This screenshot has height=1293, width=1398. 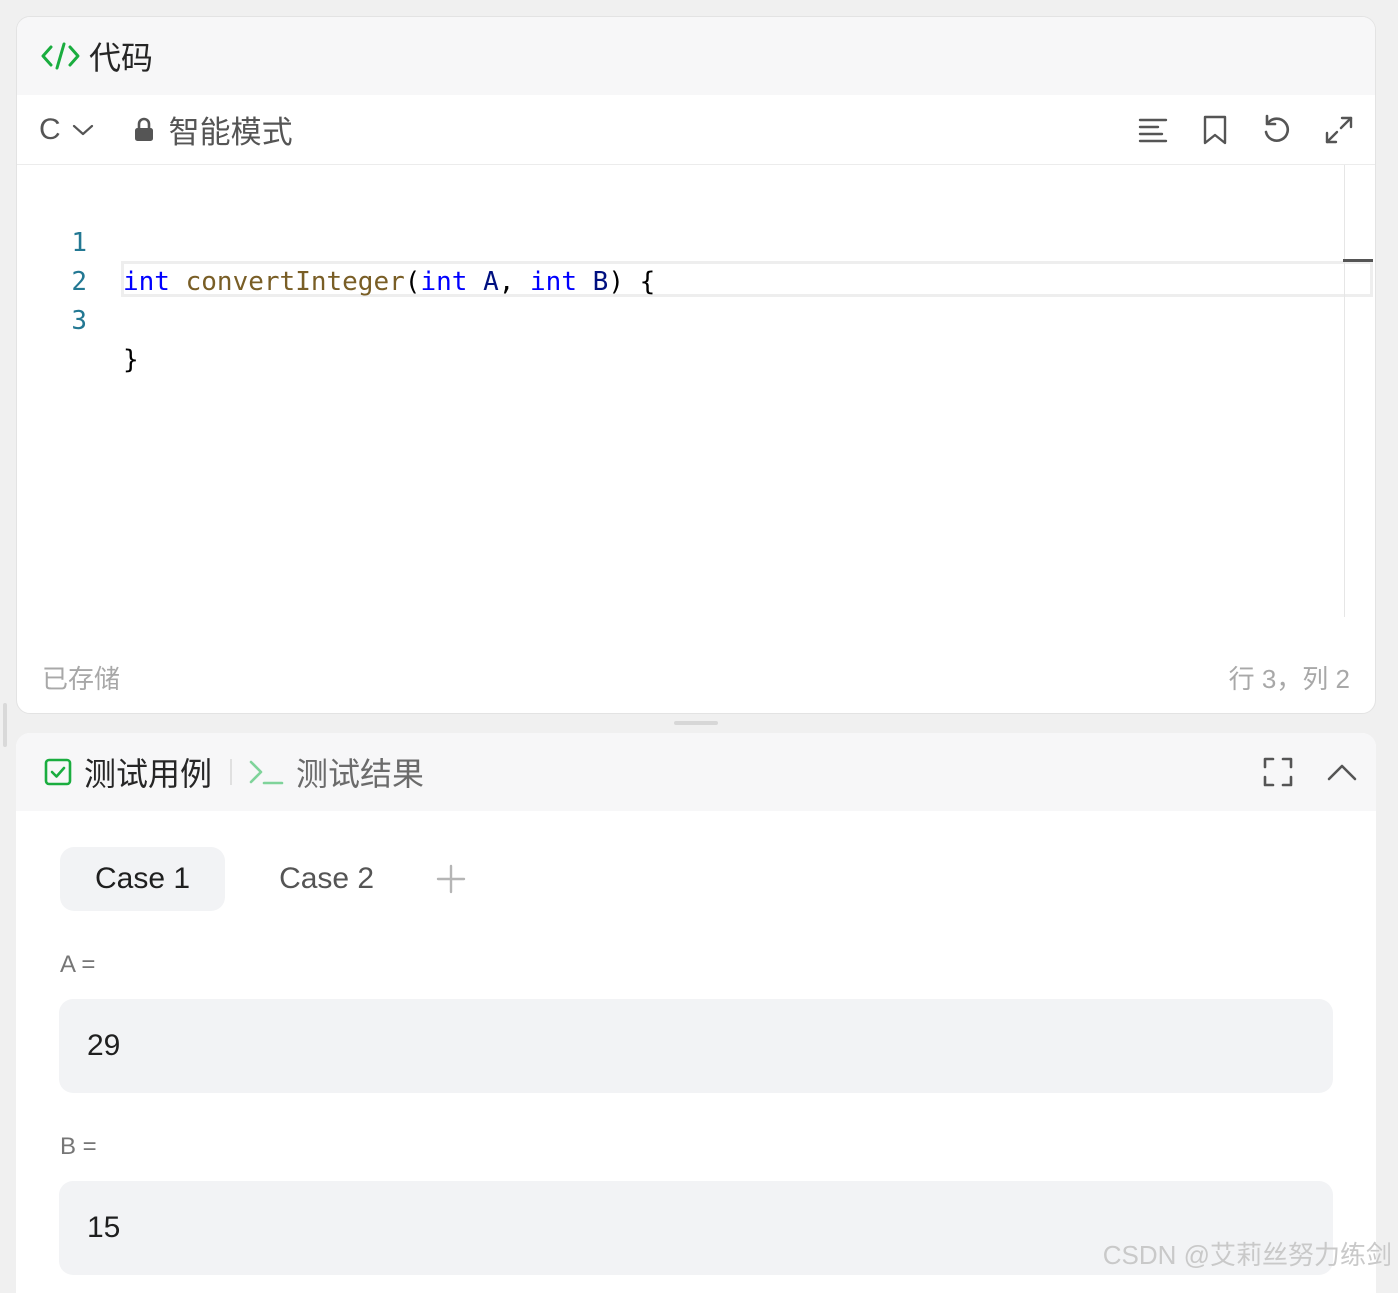 I want to click on checkbox-icon, so click(x=58, y=772).